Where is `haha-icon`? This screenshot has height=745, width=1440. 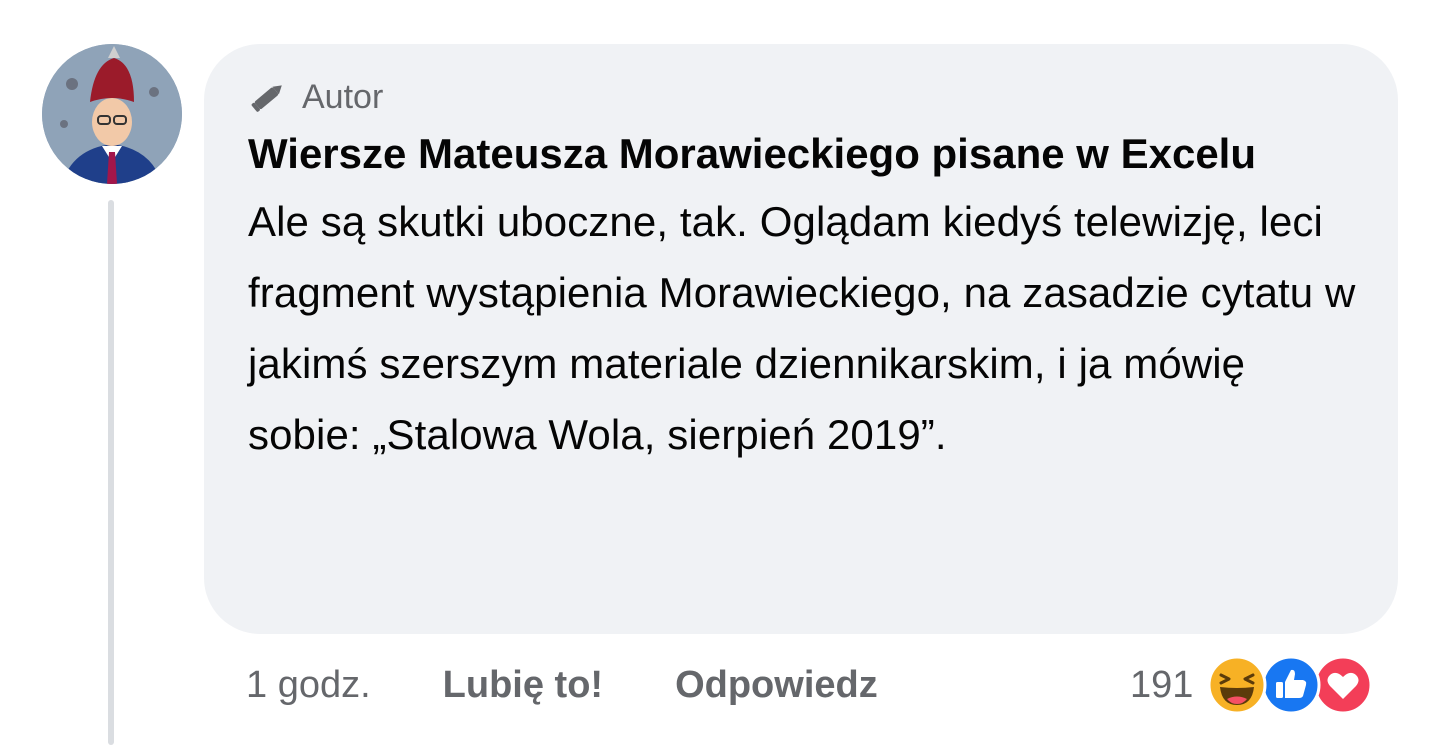
haha-icon is located at coordinates (1237, 685).